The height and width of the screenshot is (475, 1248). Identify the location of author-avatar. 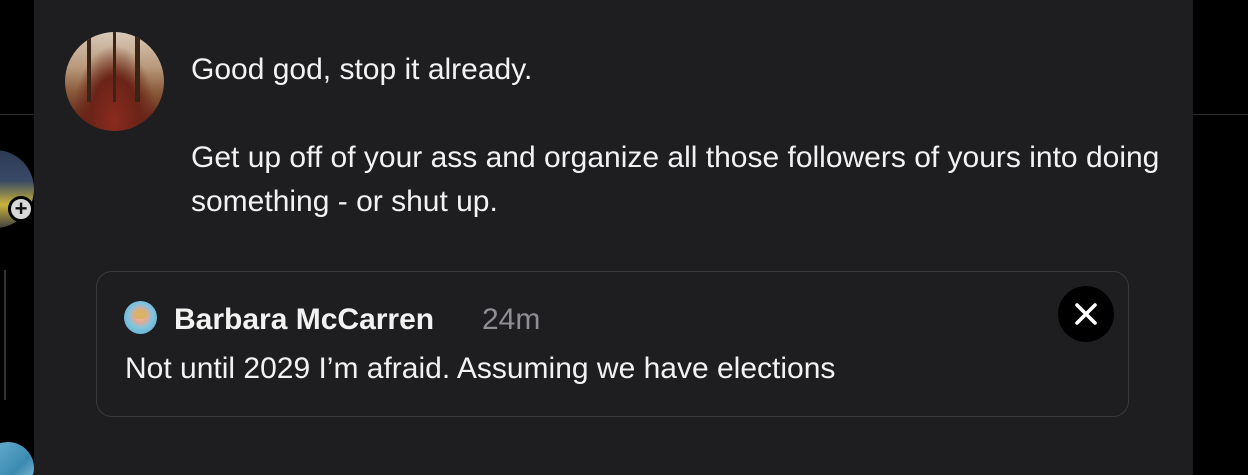
(114, 81).